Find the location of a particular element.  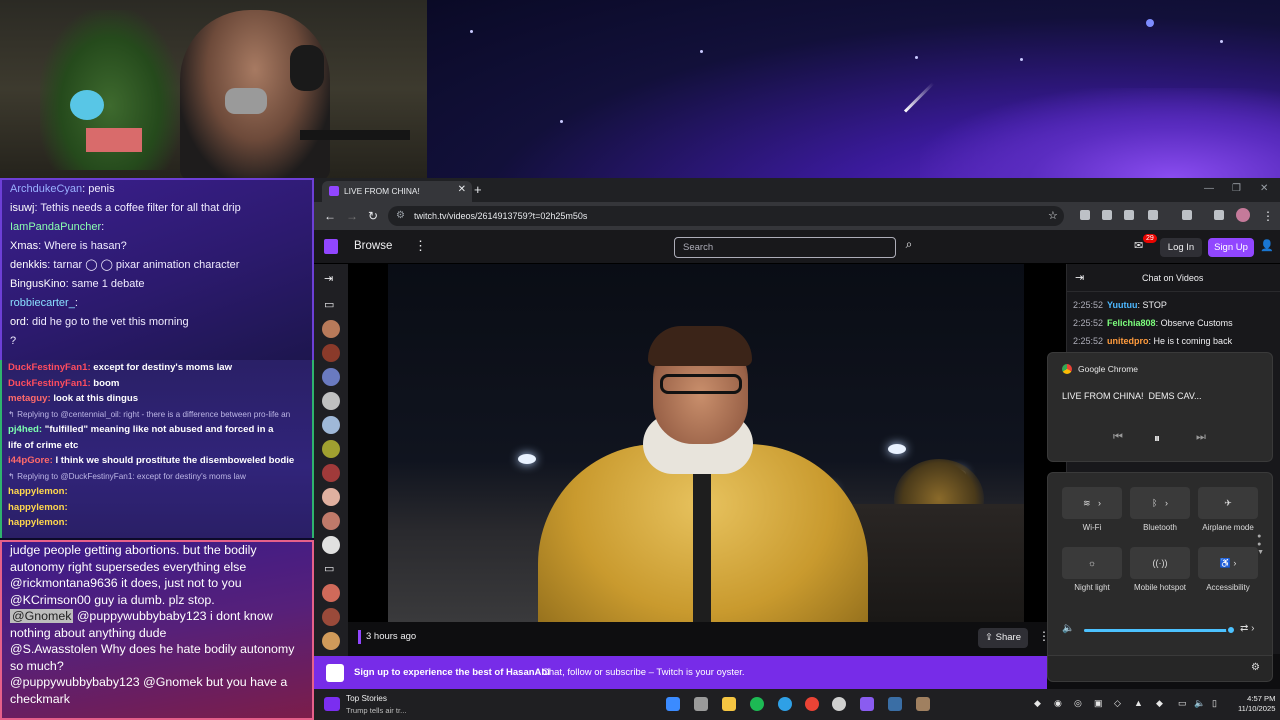

reload-icon: ↻ is located at coordinates (373, 216).